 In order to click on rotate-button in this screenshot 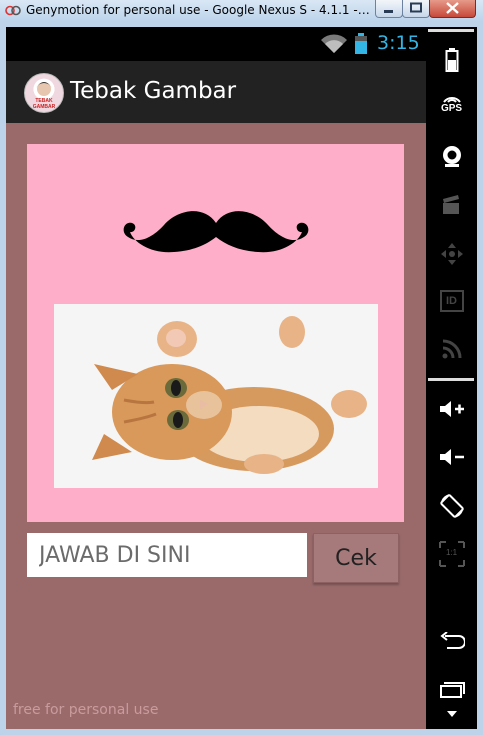, I will do `click(451, 506)`.